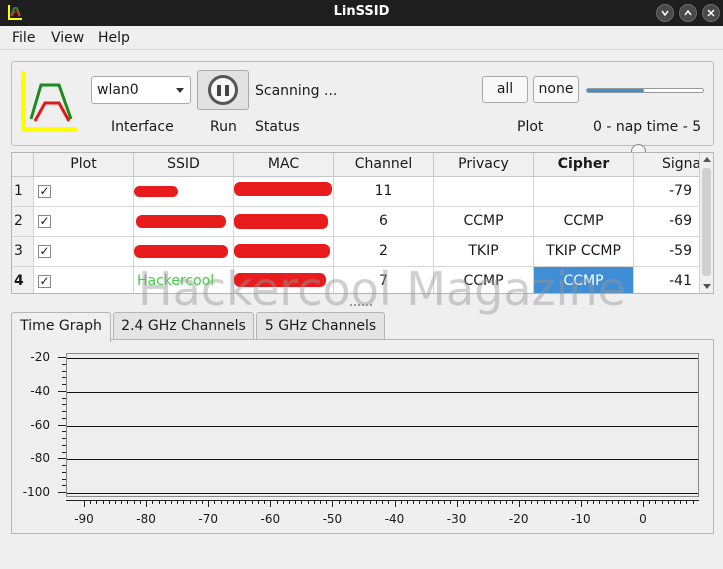  What do you see at coordinates (141, 90) in the screenshot?
I see `interface-select: wlan0` at bounding box center [141, 90].